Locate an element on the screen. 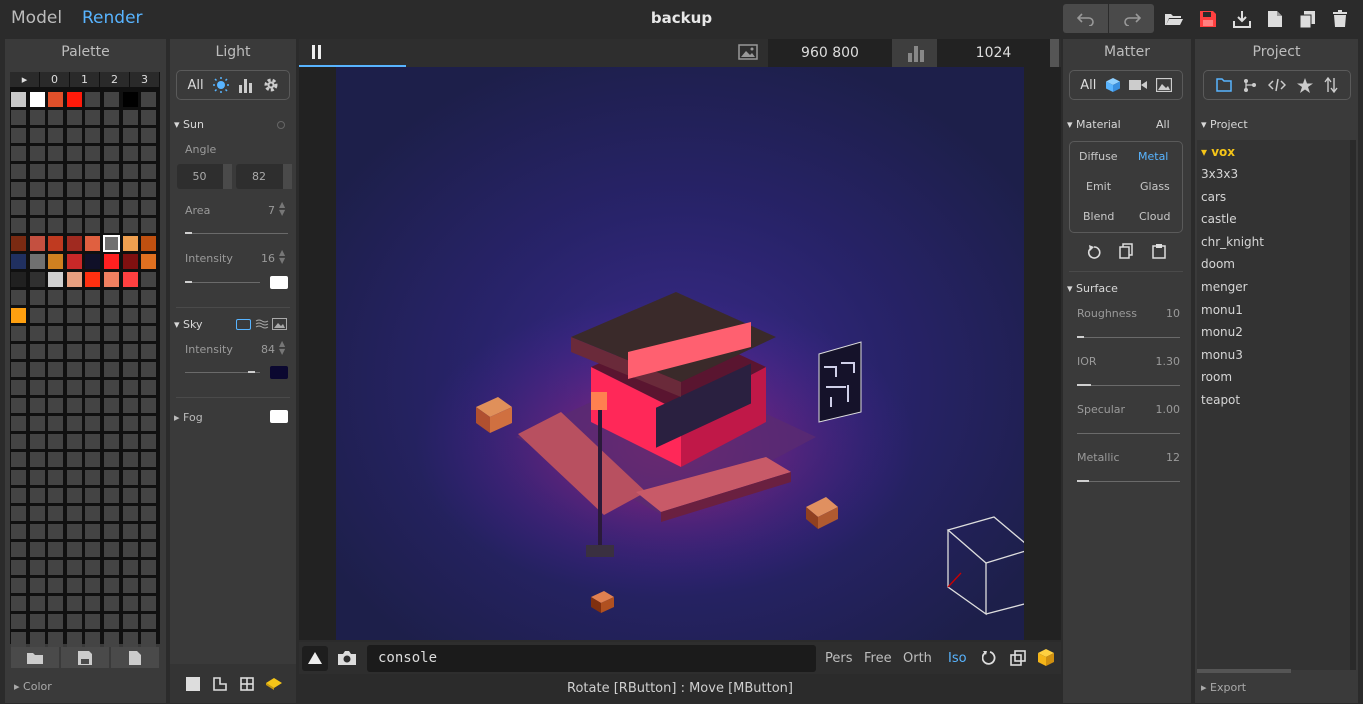  view-single-icon is located at coordinates (193, 684).